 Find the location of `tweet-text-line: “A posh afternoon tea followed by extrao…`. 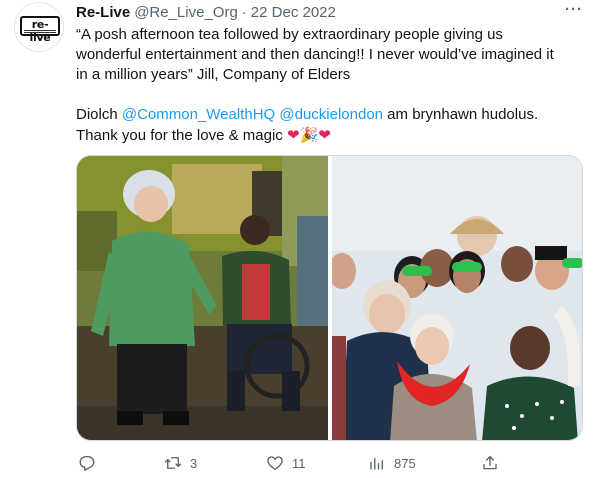

tweet-text-line: “A posh afternoon tea followed by extrao… is located at coordinates (289, 34).